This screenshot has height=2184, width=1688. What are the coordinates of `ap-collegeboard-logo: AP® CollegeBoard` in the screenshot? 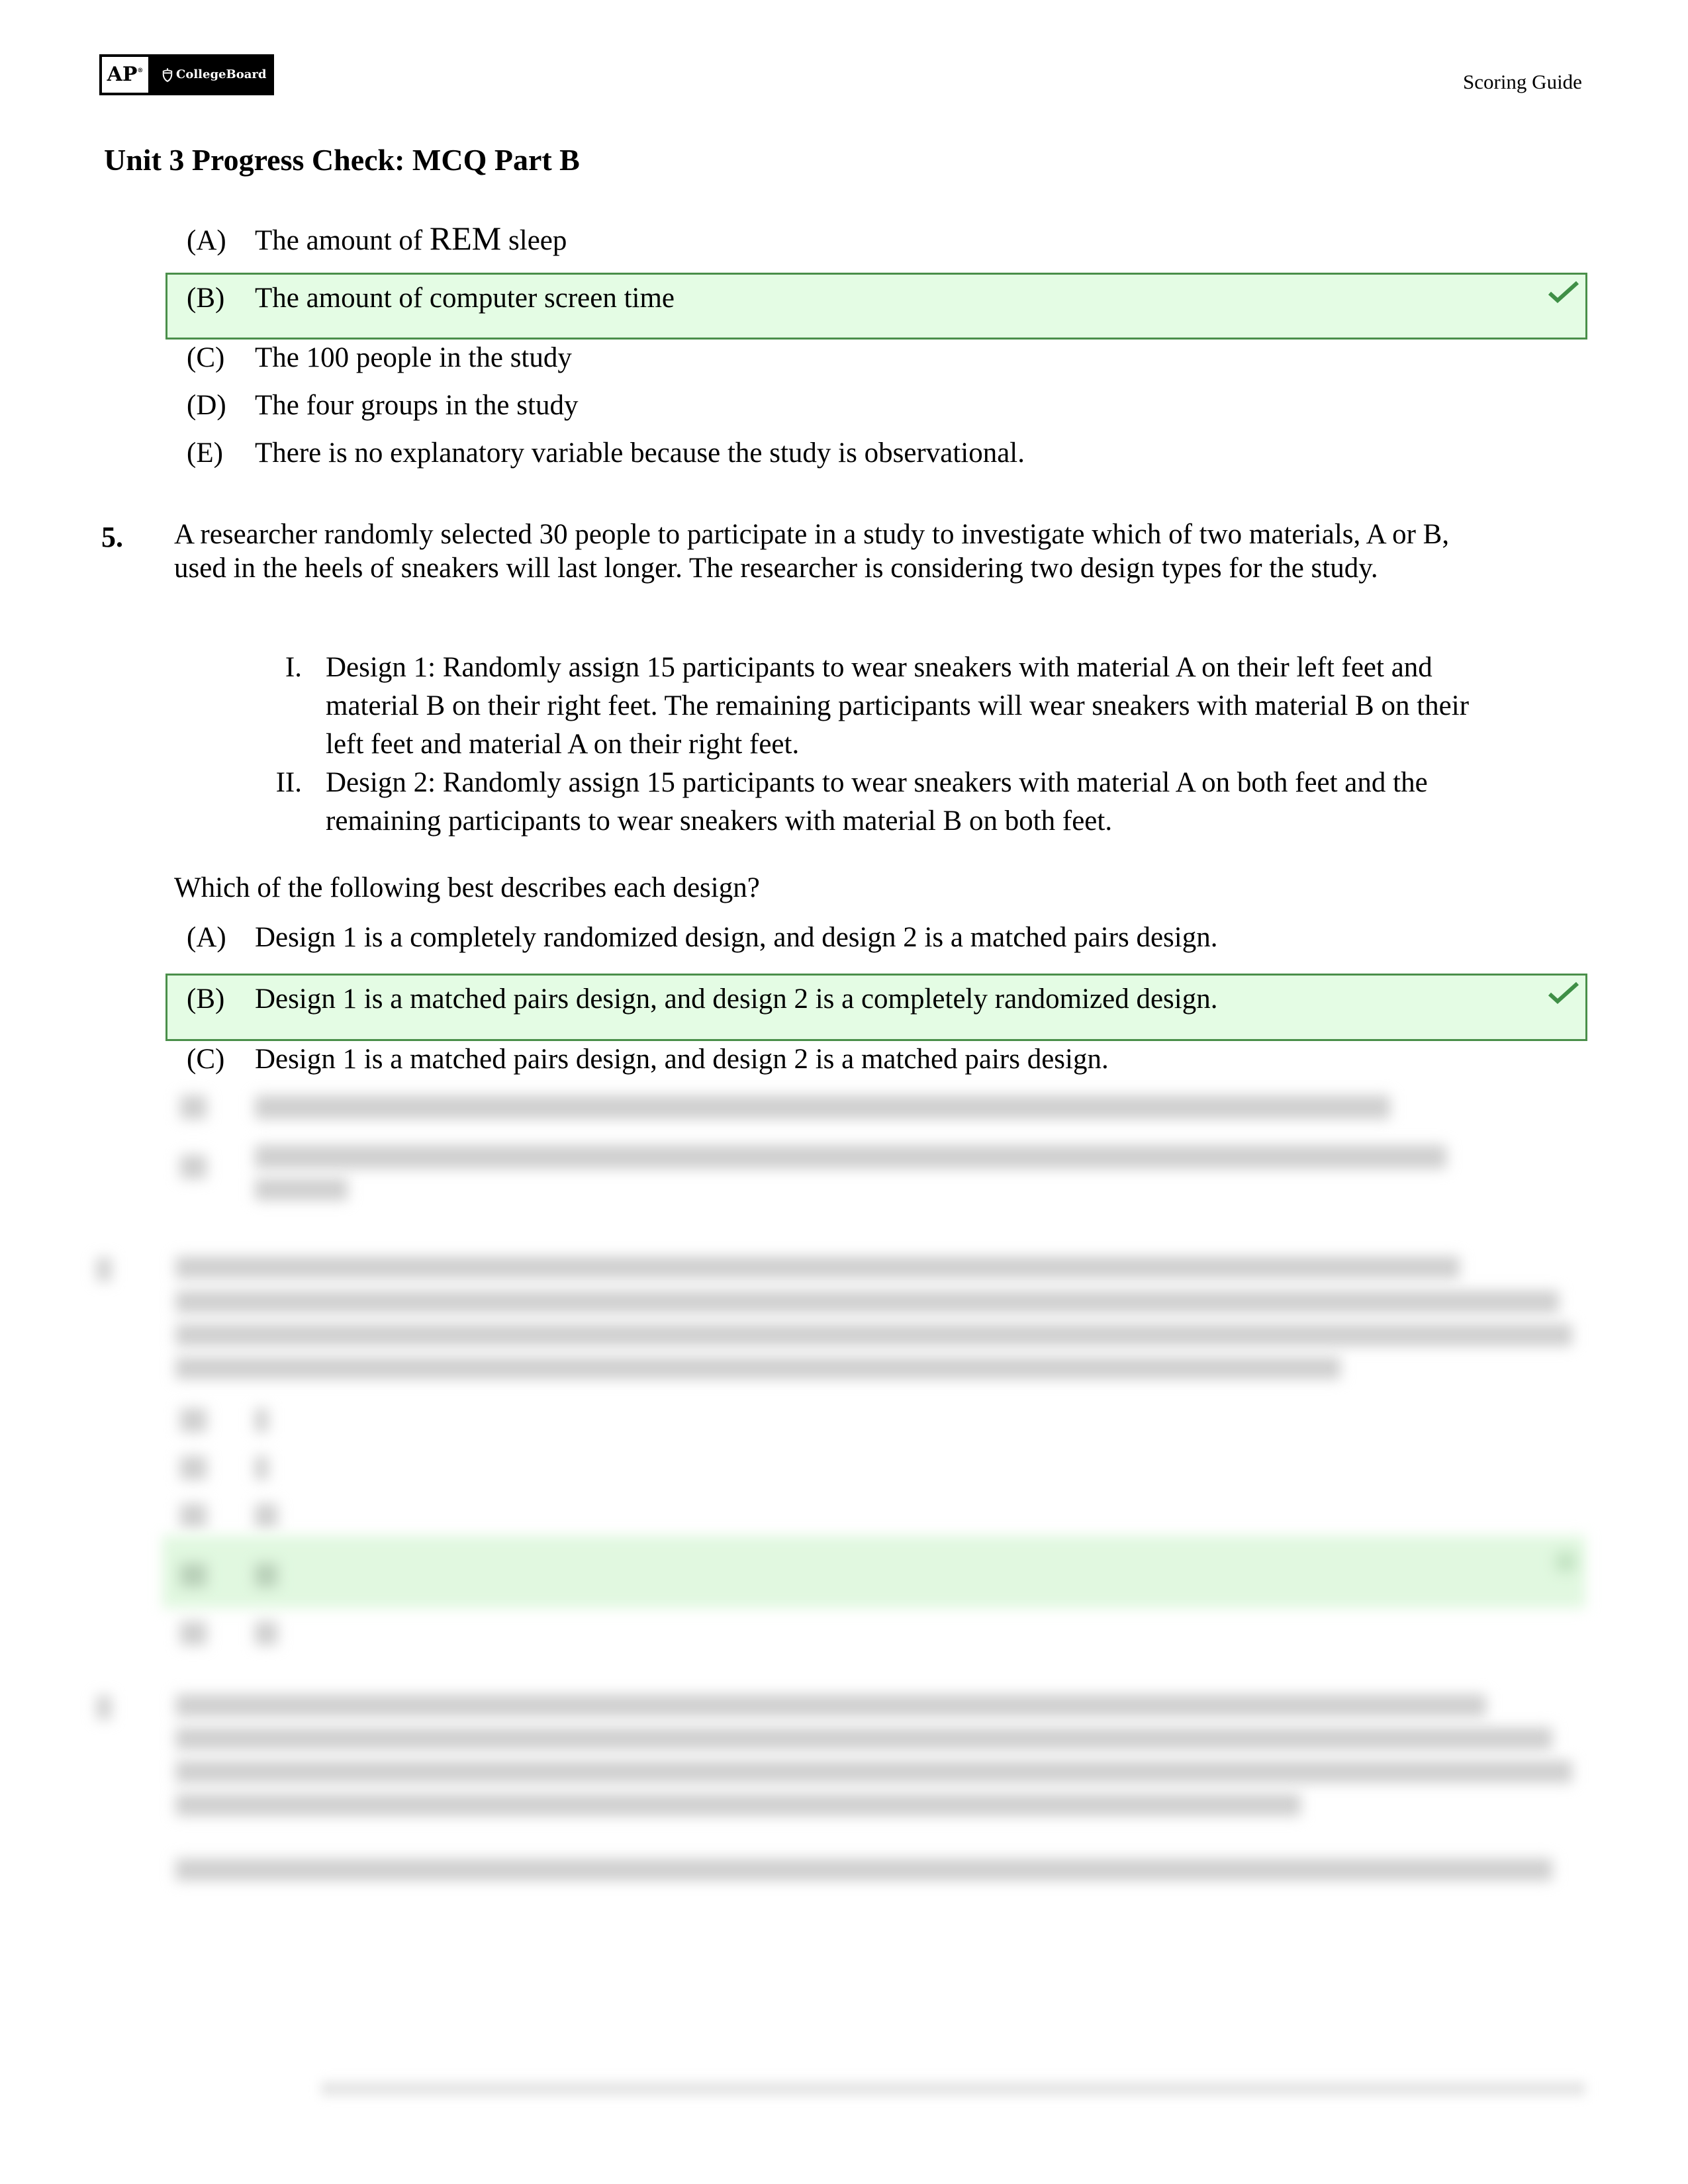 It's located at (186, 74).